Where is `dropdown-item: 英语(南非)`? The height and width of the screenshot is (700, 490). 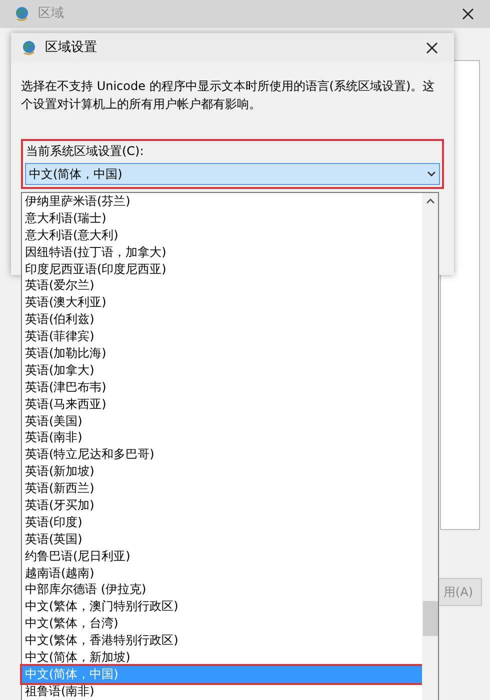 dropdown-item: 英语(南非) is located at coordinates (222, 437).